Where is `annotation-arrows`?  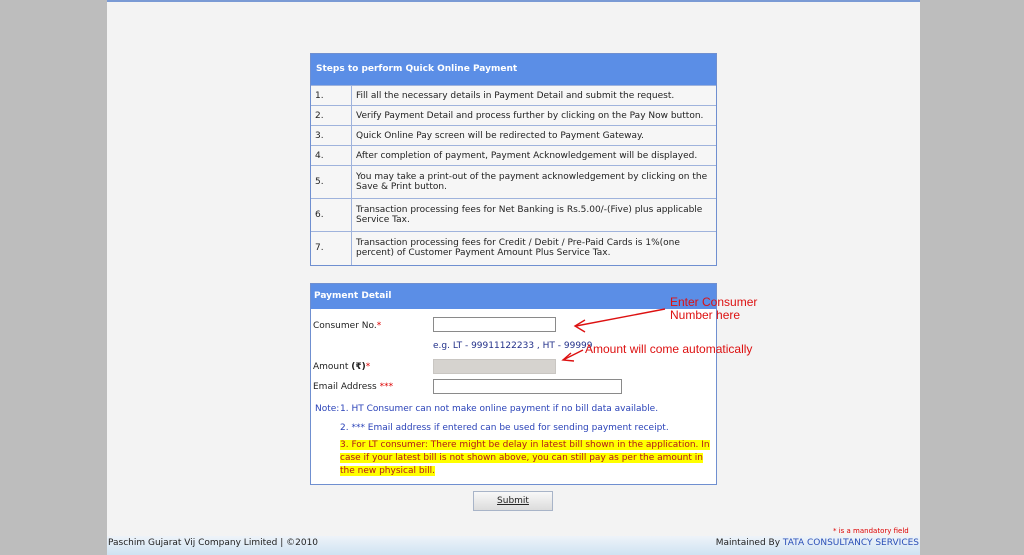
annotation-arrows is located at coordinates (613, 335).